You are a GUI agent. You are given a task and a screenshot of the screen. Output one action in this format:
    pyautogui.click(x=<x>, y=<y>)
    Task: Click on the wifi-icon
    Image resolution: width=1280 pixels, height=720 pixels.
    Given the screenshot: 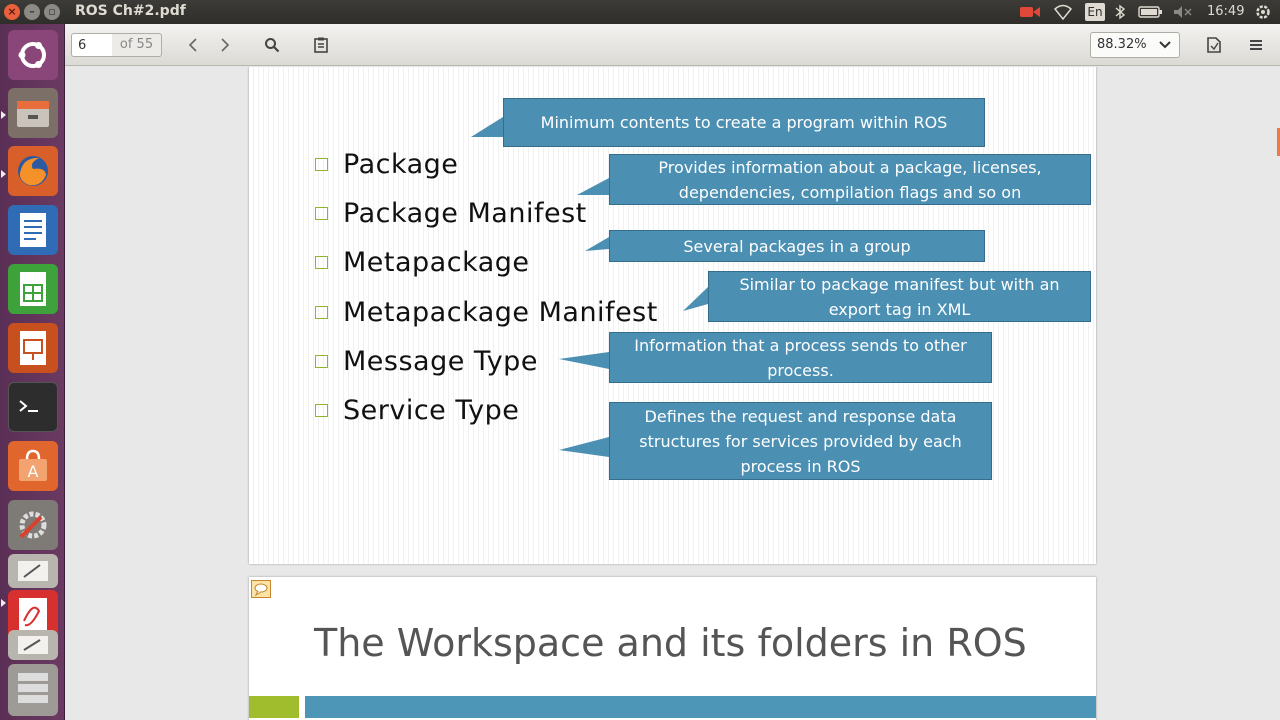 What is the action you would take?
    pyautogui.click(x=1063, y=12)
    